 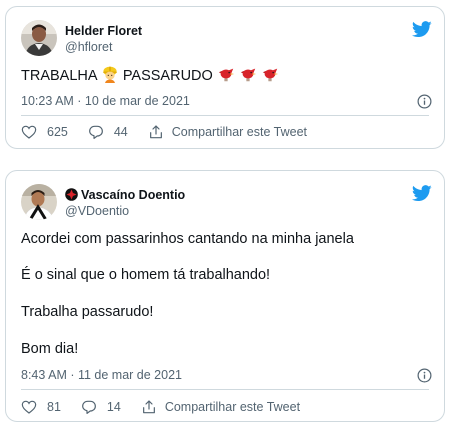 What do you see at coordinates (113, 407) in the screenshot?
I see `reply-count: 14` at bounding box center [113, 407].